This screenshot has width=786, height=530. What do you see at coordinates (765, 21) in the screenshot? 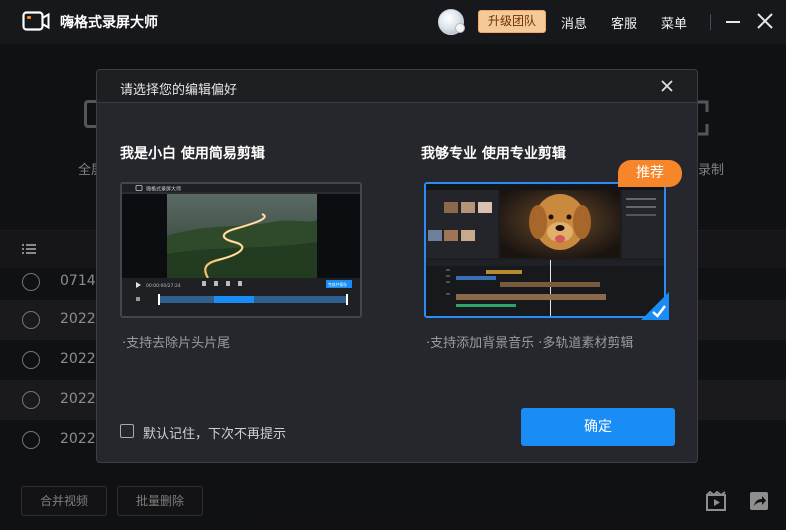
I see `window-close-icon` at bounding box center [765, 21].